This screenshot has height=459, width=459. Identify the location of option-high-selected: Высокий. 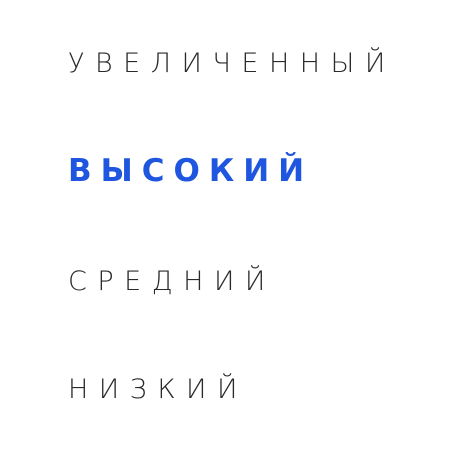
(190, 171).